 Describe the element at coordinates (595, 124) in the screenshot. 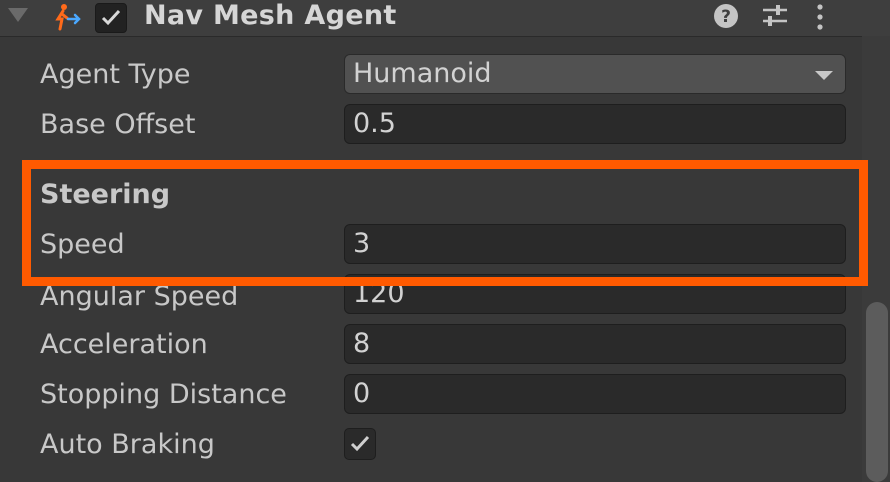

I see `base-offset-field: 0.5` at that location.